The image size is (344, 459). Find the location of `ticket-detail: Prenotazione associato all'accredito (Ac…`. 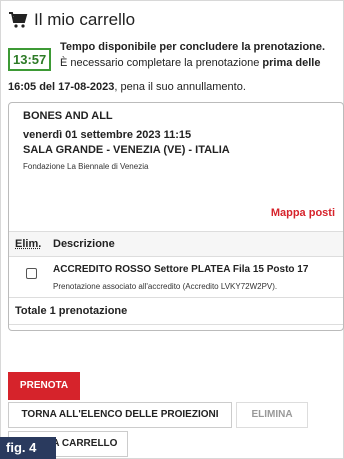

ticket-detail: Prenotazione associato all'accredito (Ac… is located at coordinates (165, 286).